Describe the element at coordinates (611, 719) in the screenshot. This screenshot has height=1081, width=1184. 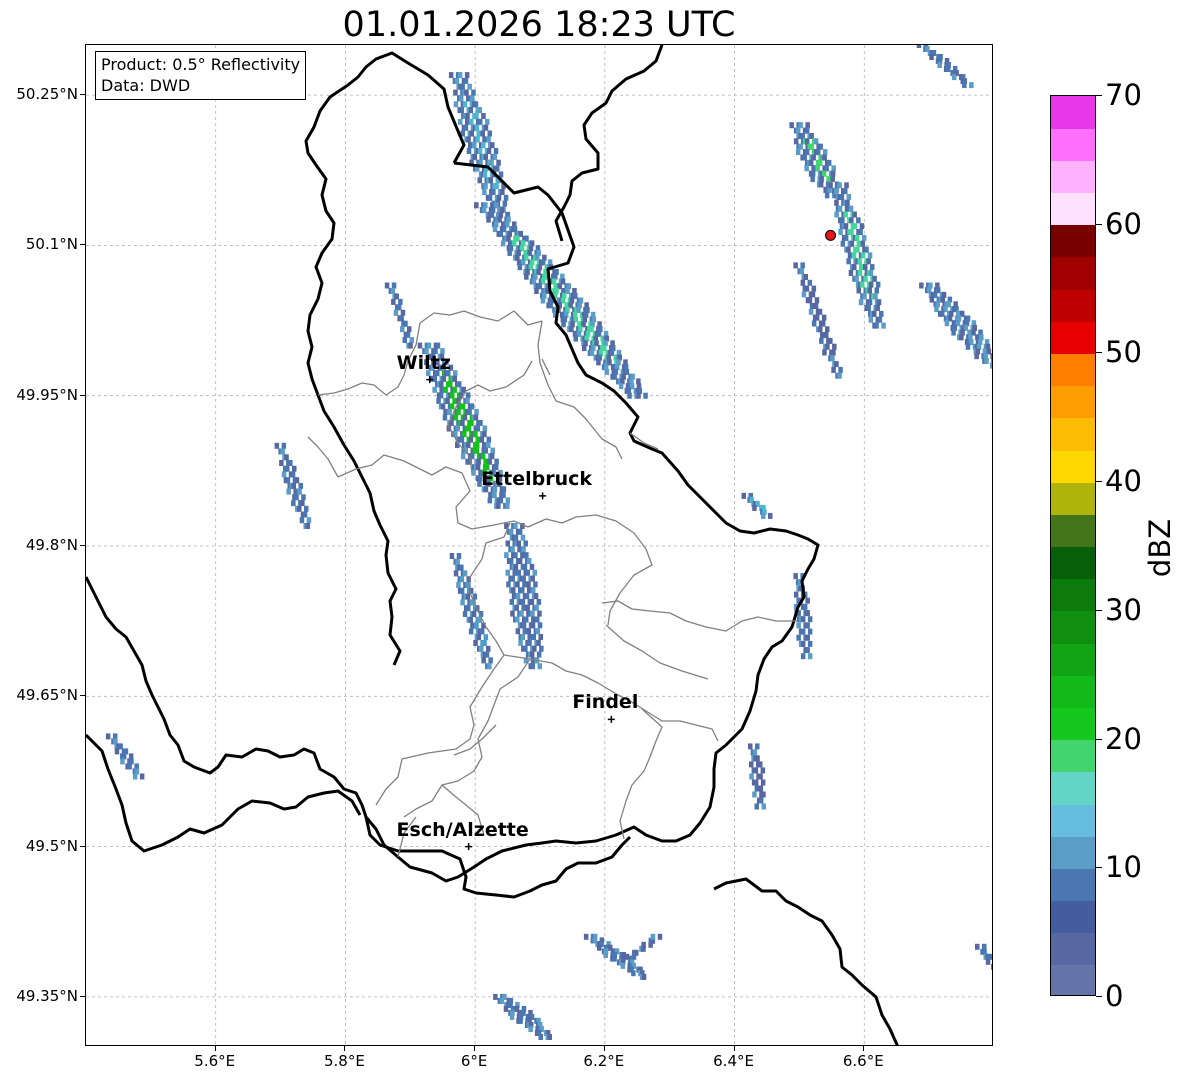
I see `city-marker` at that location.